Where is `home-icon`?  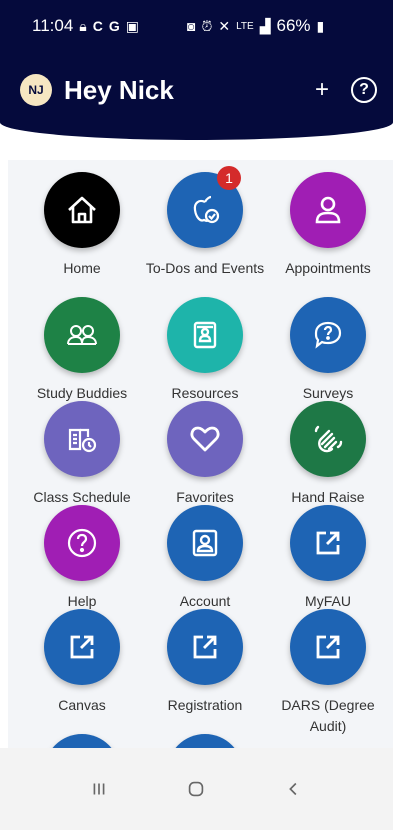 home-icon is located at coordinates (82, 210).